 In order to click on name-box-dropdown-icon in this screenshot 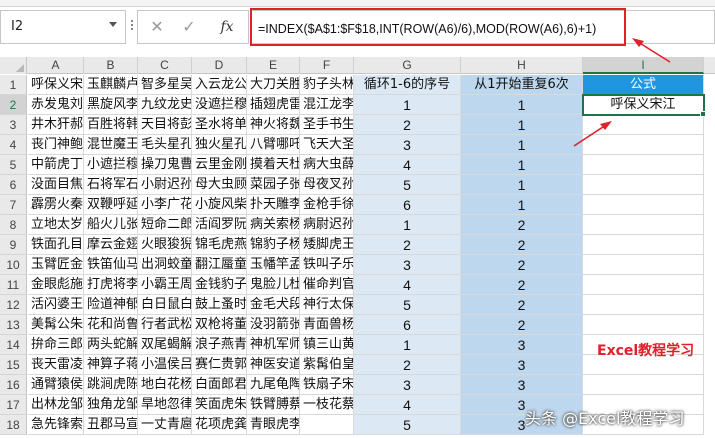, I will do `click(113, 24)`.